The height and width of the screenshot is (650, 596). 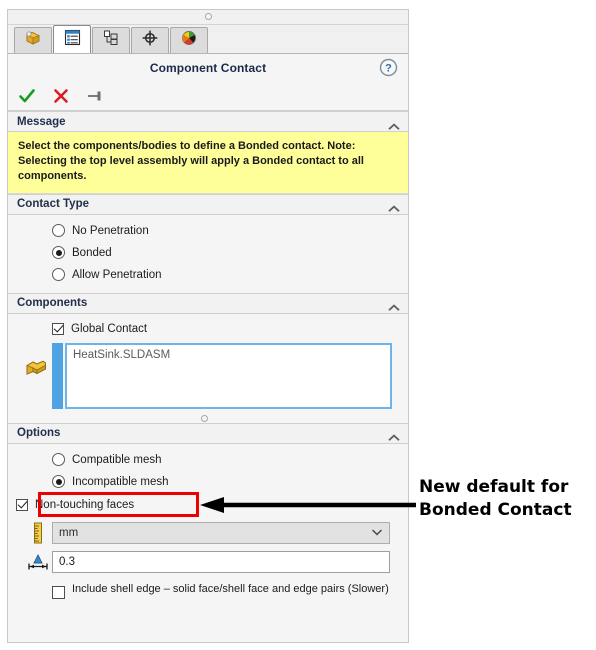 I want to click on unit-value: mm, so click(x=69, y=532).